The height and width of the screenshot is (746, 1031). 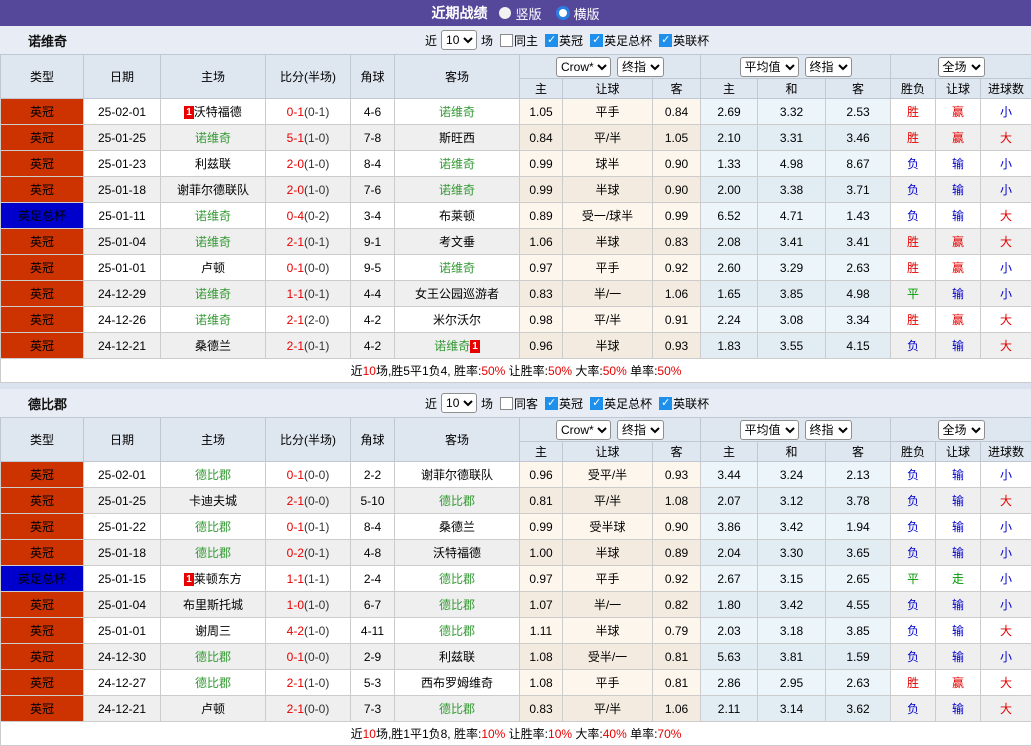 I want to click on score-cell: 1-0(1-0), so click(x=308, y=605).